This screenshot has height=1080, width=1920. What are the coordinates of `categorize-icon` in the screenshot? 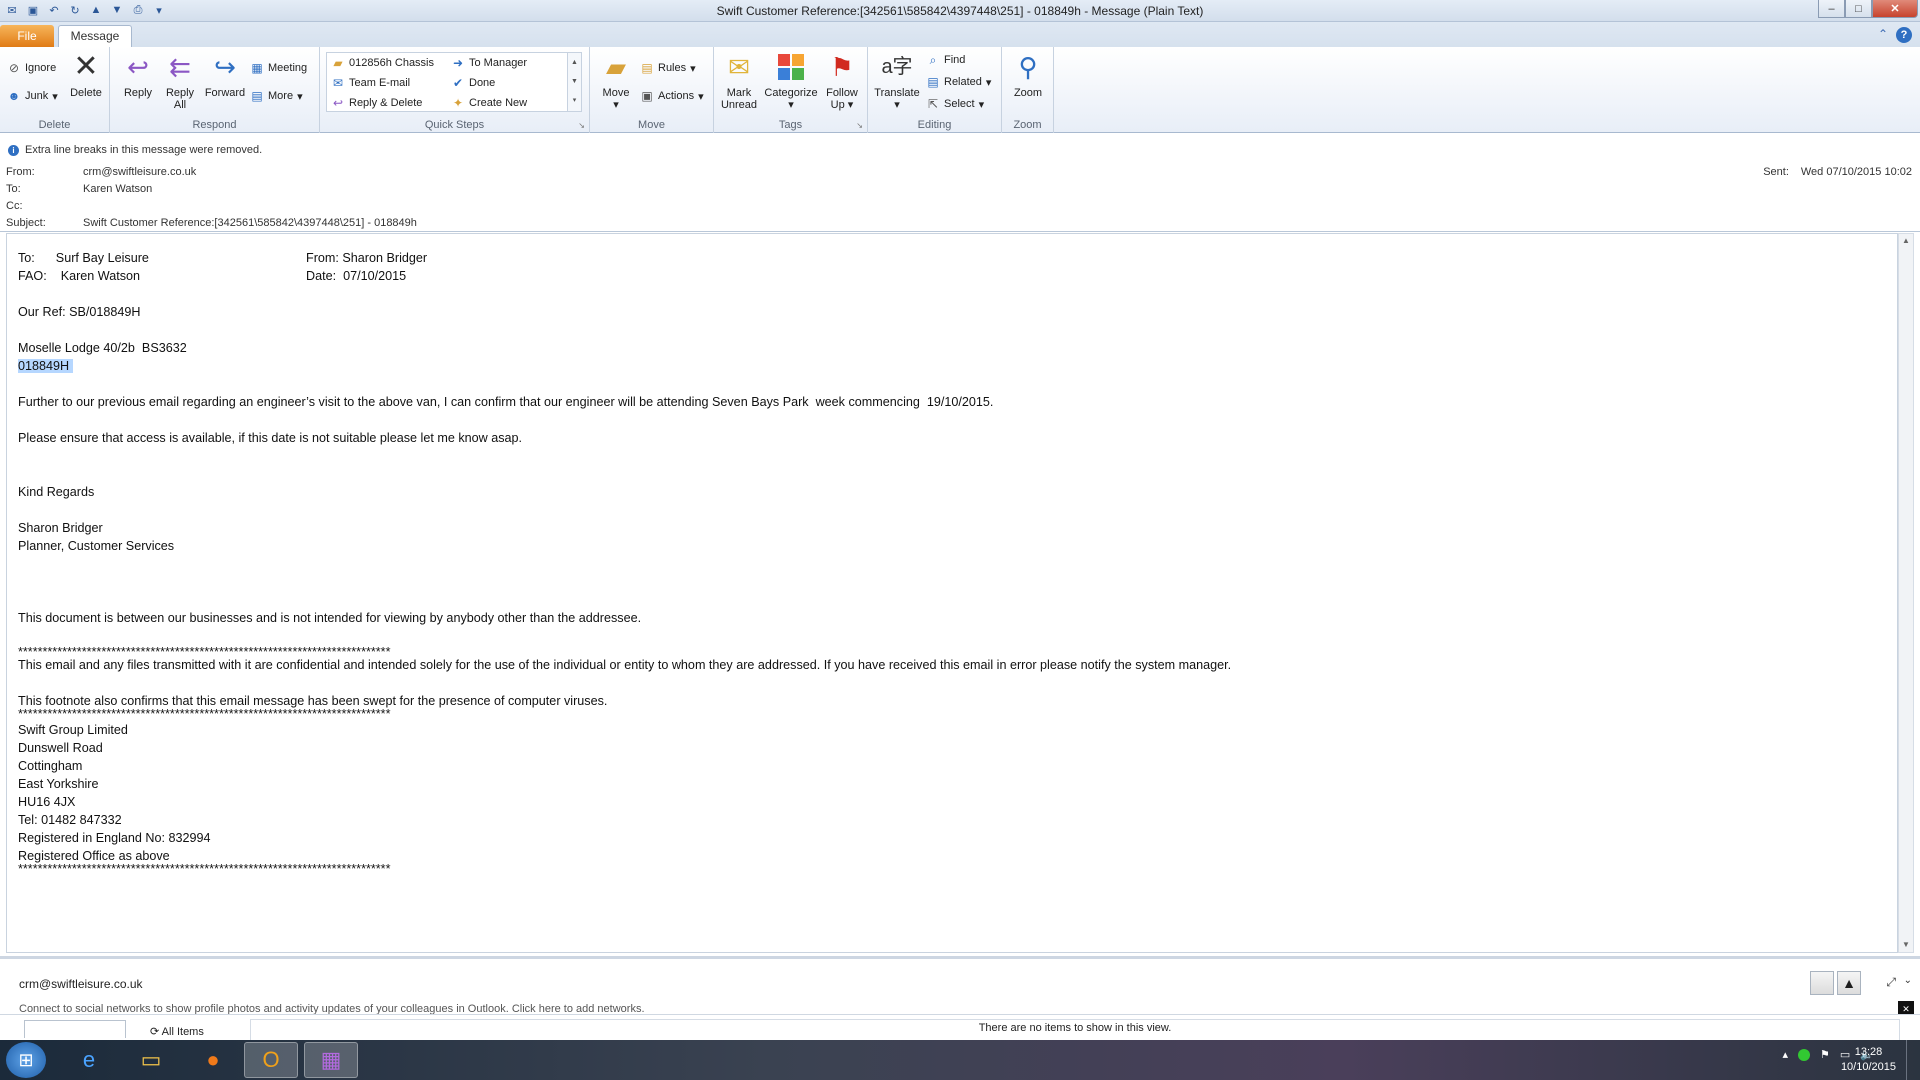 It's located at (791, 67).